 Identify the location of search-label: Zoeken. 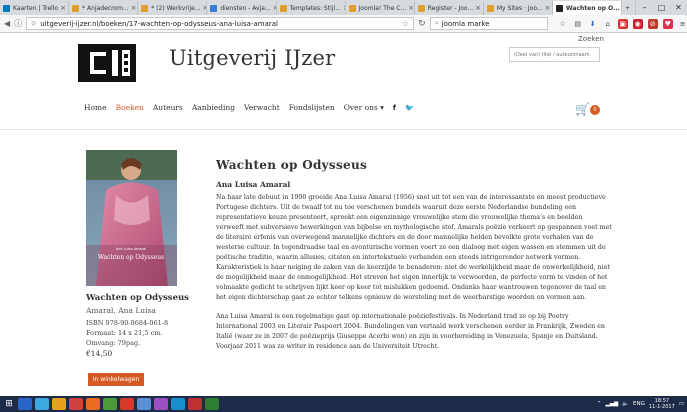
(591, 39).